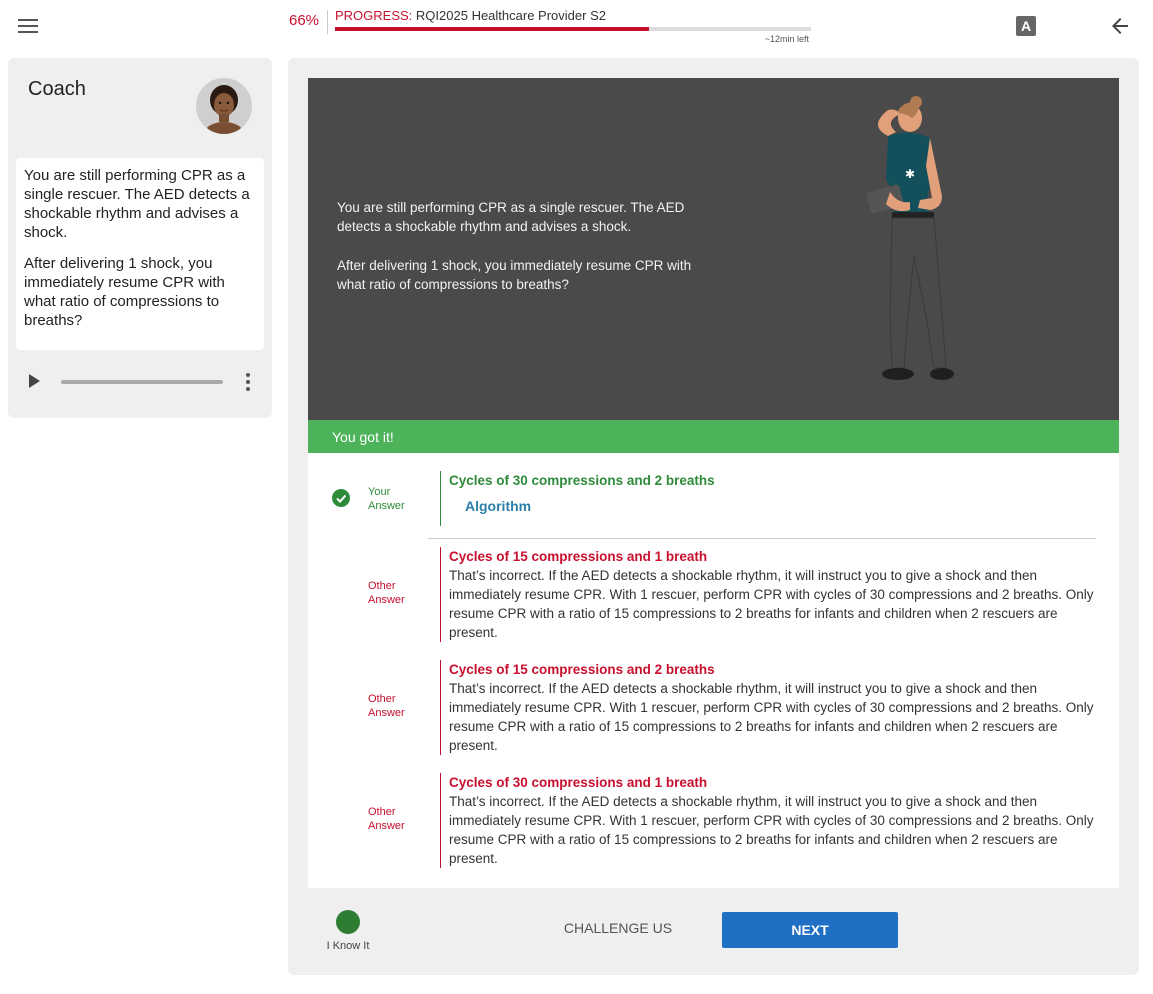  I want to click on answer-separator, so click(762, 538).